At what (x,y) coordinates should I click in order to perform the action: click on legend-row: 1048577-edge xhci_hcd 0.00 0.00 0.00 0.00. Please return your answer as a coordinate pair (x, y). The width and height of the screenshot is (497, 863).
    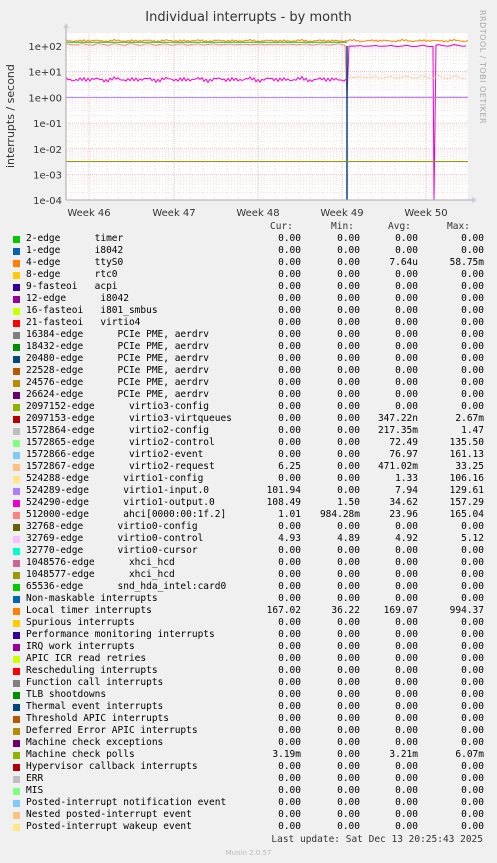
    Looking at the image, I should click on (248, 575).